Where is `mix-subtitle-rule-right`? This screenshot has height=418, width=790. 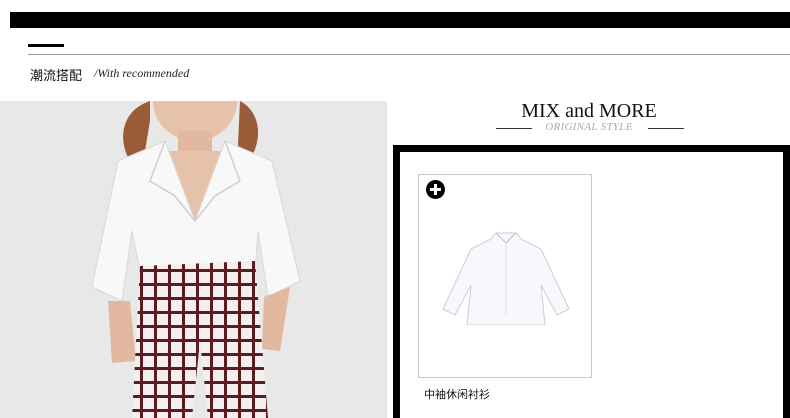 mix-subtitle-rule-right is located at coordinates (666, 128).